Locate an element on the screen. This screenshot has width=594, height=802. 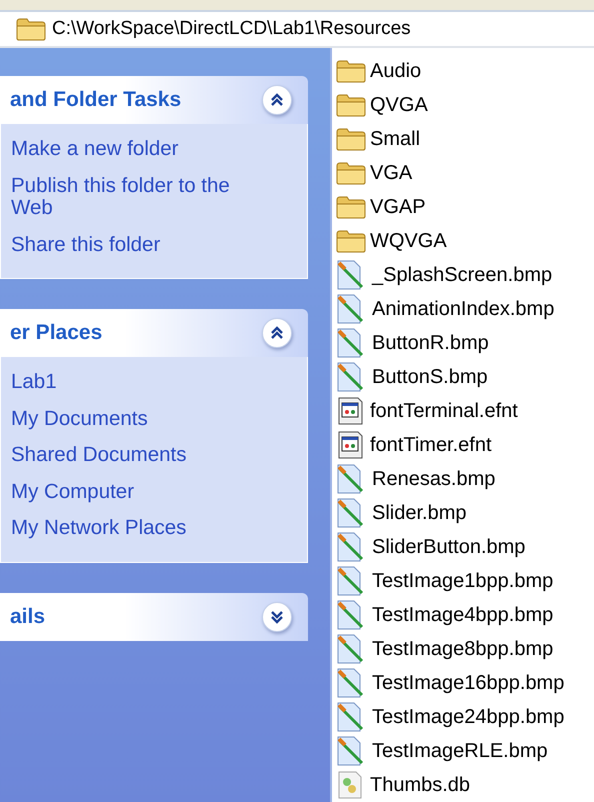
file-name: ButtonS.bmp is located at coordinates (430, 377).